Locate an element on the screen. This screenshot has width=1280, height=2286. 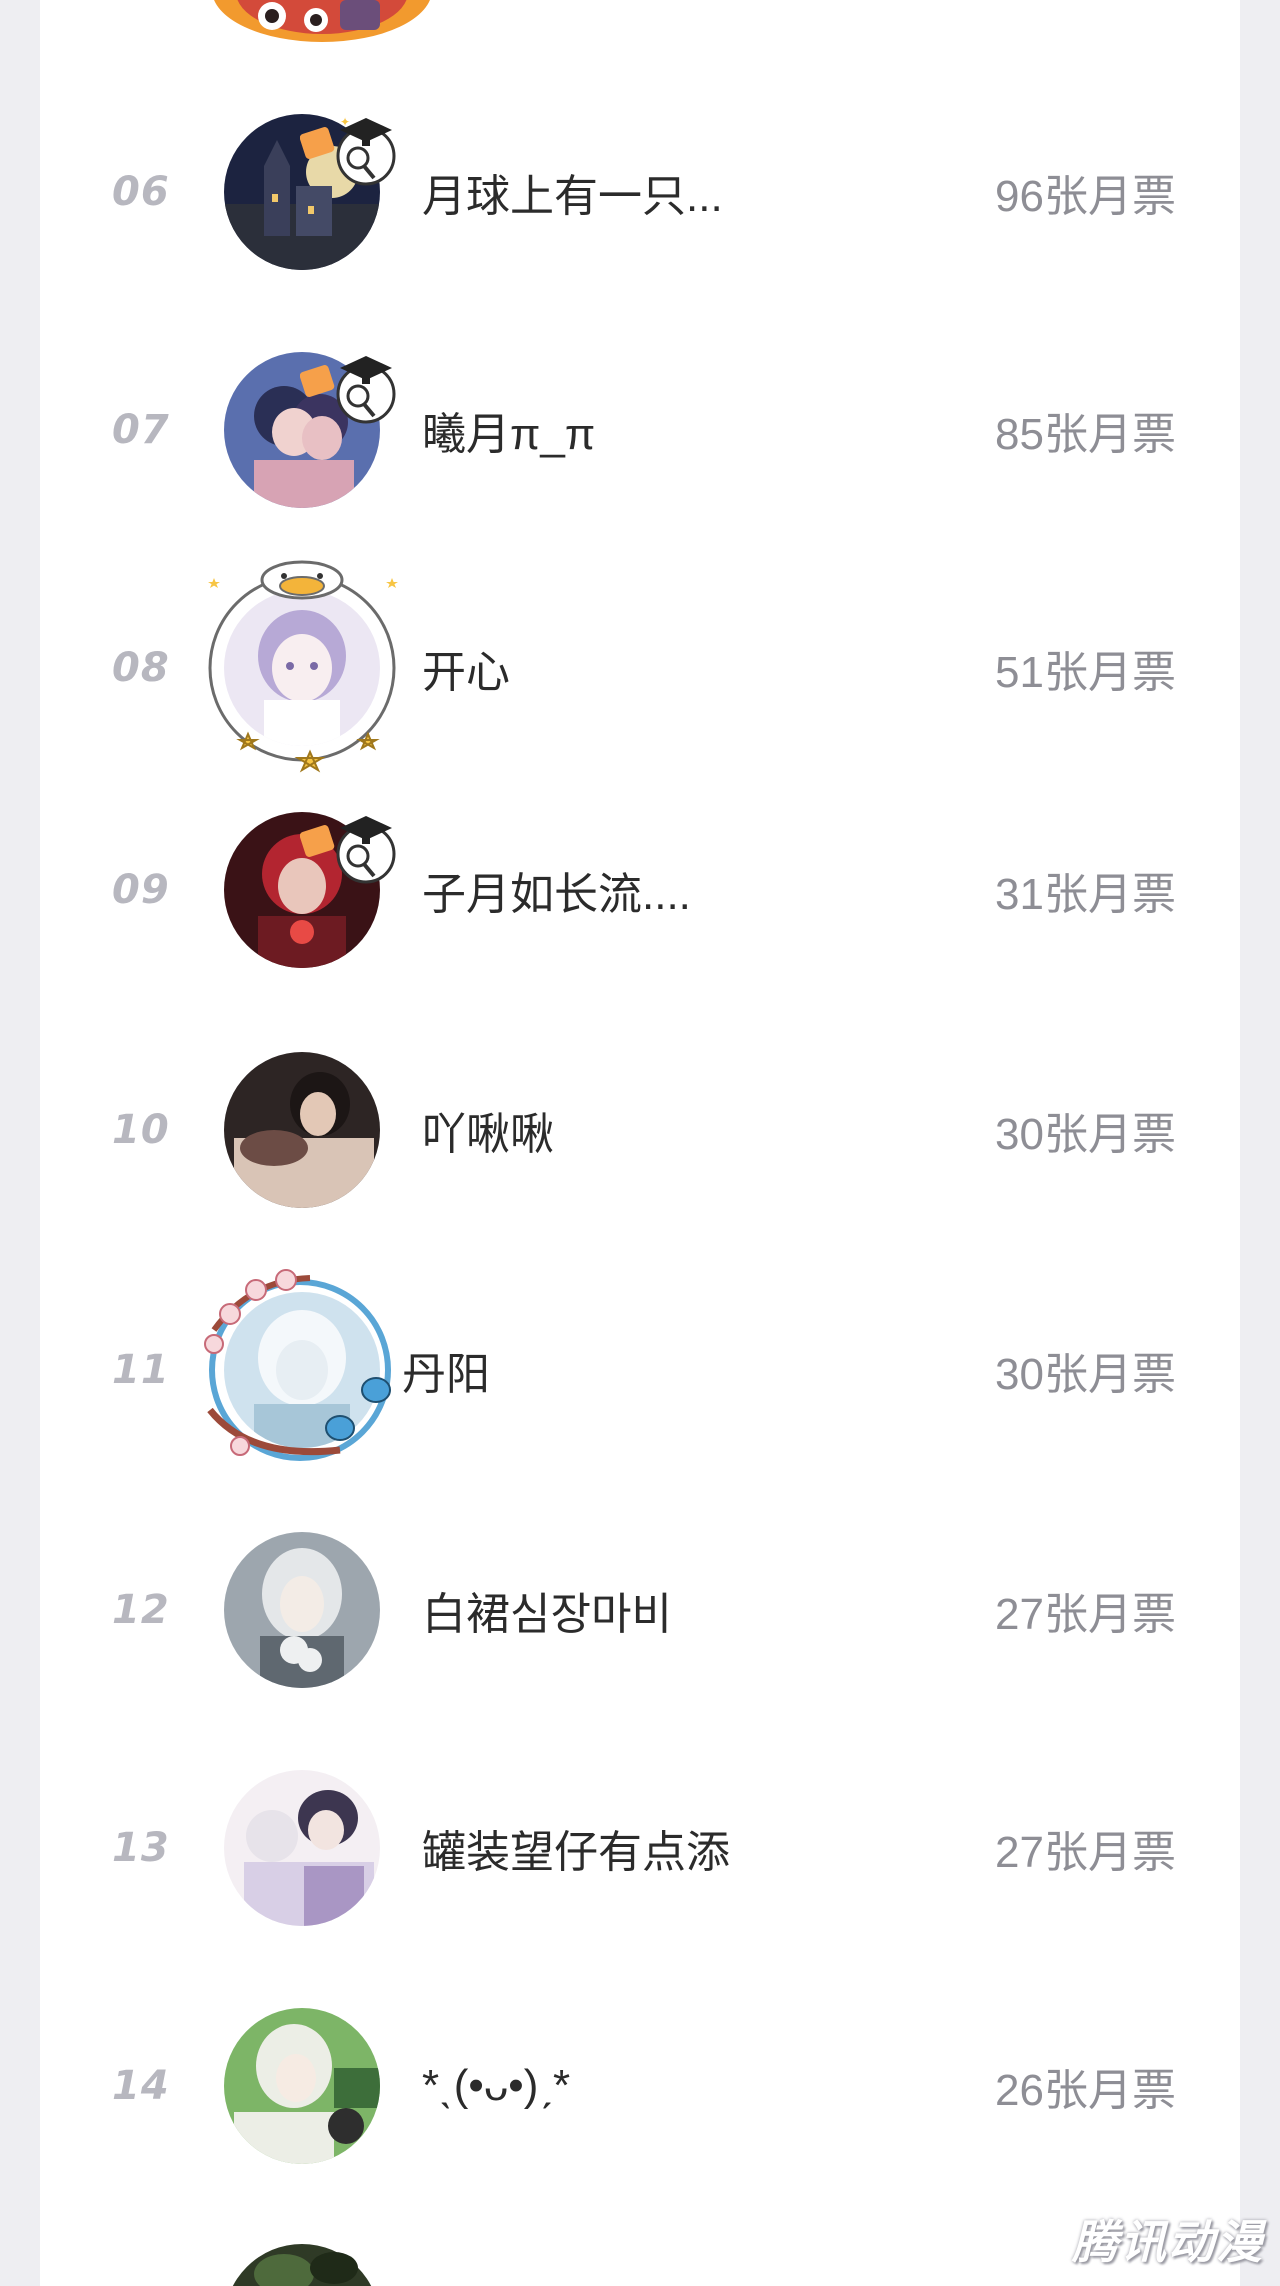
rank-number: 14 is located at coordinates (141, 2086).